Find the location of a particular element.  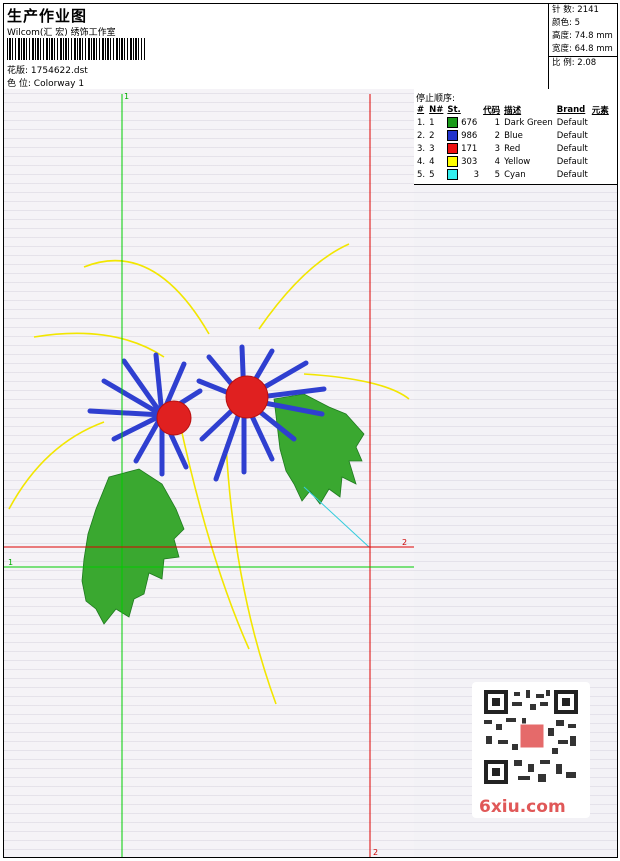

design-file-line: 花版: 1754622.dst is located at coordinates (47, 69).